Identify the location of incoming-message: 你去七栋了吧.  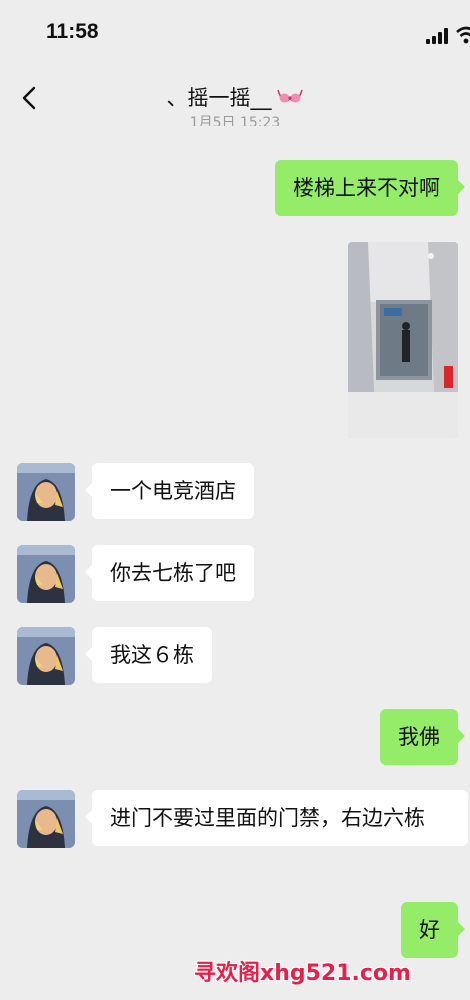
(169, 573).